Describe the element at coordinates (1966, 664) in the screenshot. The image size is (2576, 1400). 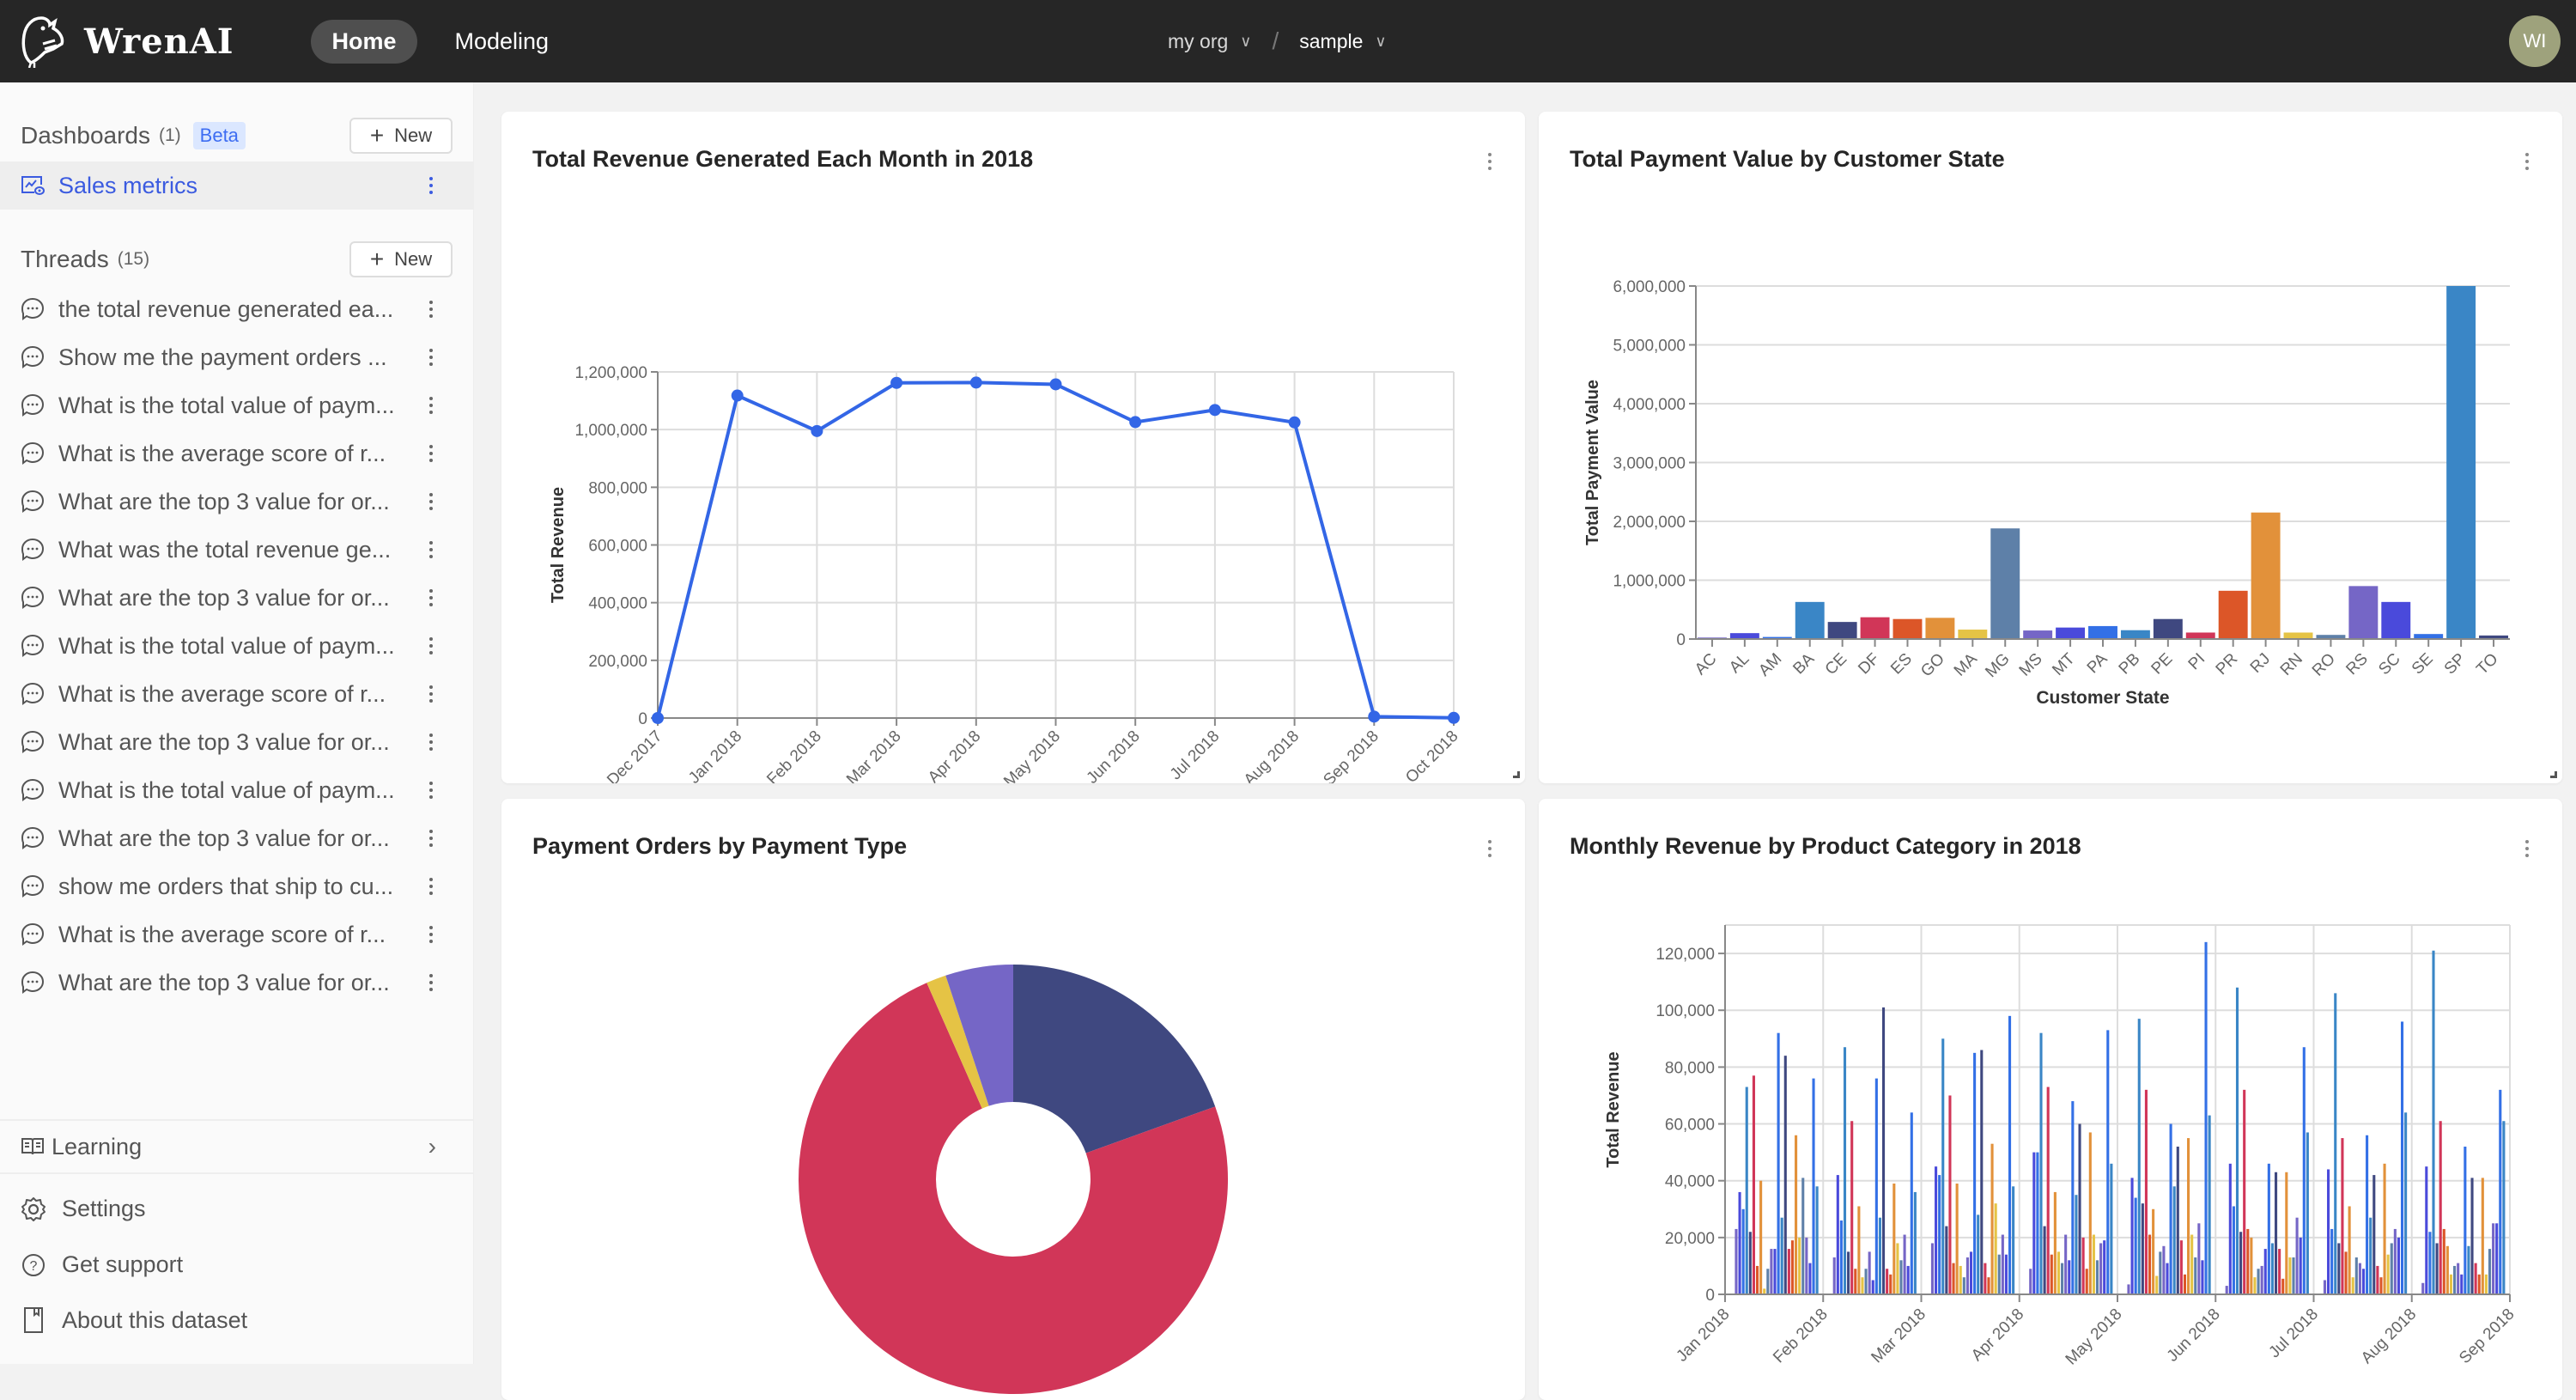
I see `x-tick-label: MA` at that location.